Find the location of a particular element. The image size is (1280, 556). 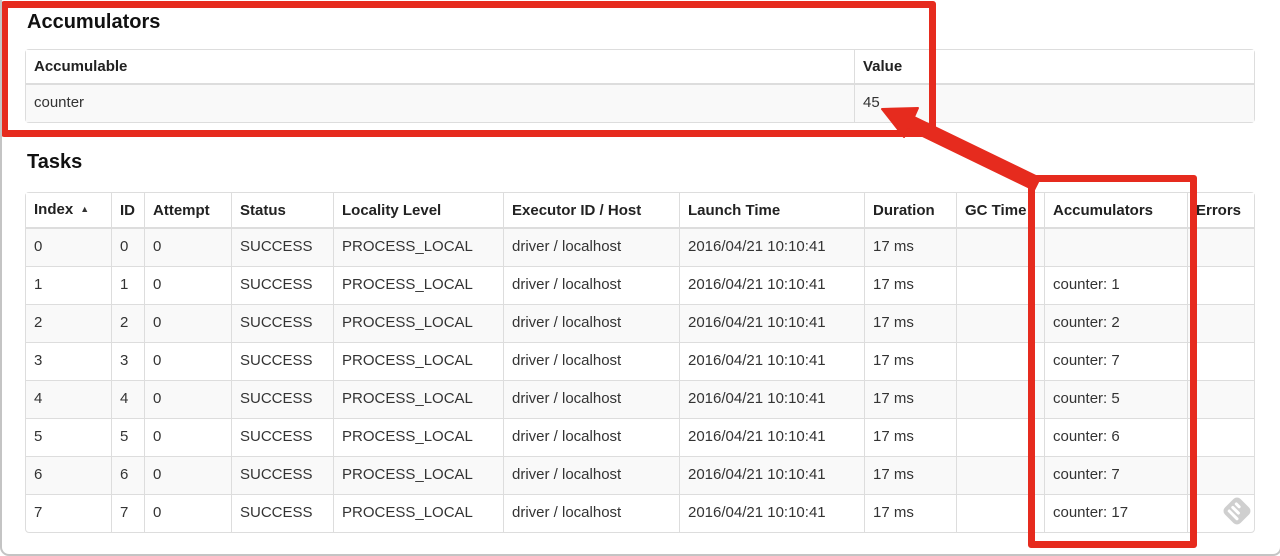

accumulator-row: counter 45 is located at coordinates (640, 103).